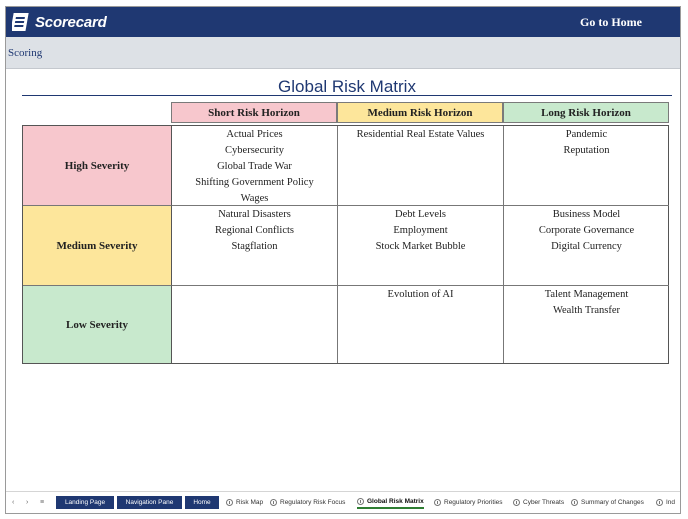  Describe the element at coordinates (395, 501) in the screenshot. I see `tab-label: Global Risk Matrix` at that location.